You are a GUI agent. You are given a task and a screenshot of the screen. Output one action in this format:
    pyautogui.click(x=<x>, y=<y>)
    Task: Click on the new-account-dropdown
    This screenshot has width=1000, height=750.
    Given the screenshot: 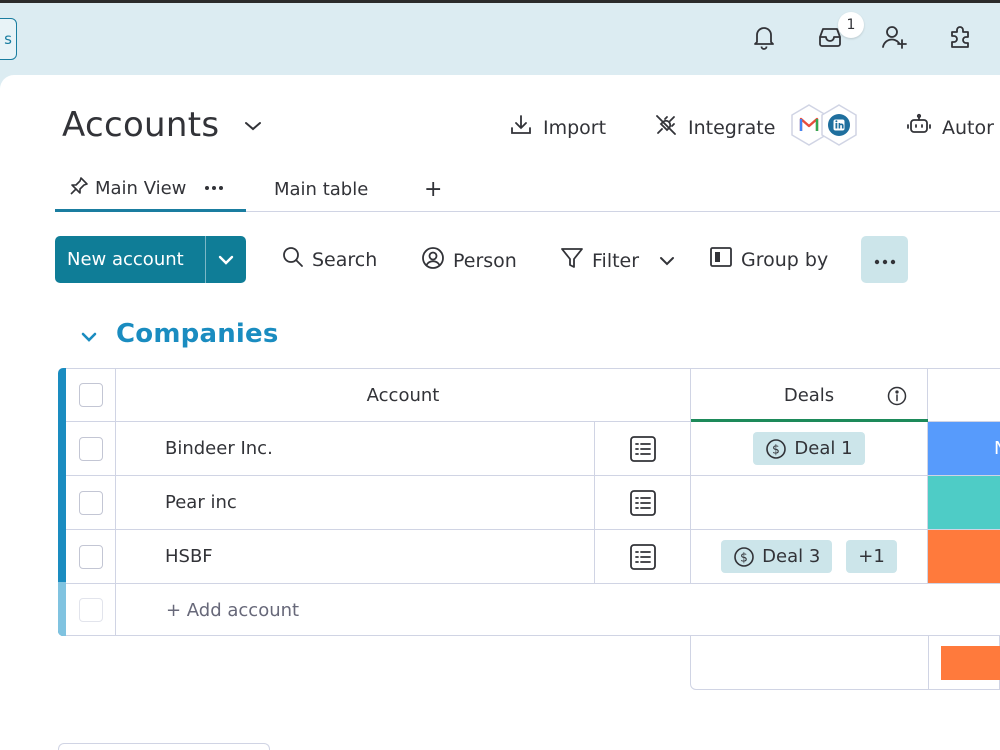 What is the action you would take?
    pyautogui.click(x=226, y=259)
    